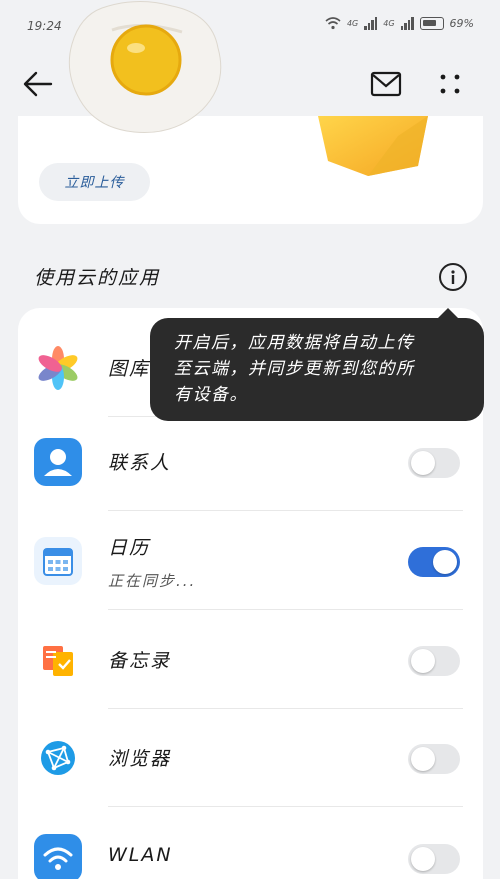 The height and width of the screenshot is (879, 500). What do you see at coordinates (373, 146) in the screenshot?
I see `folder-illustration` at bounding box center [373, 146].